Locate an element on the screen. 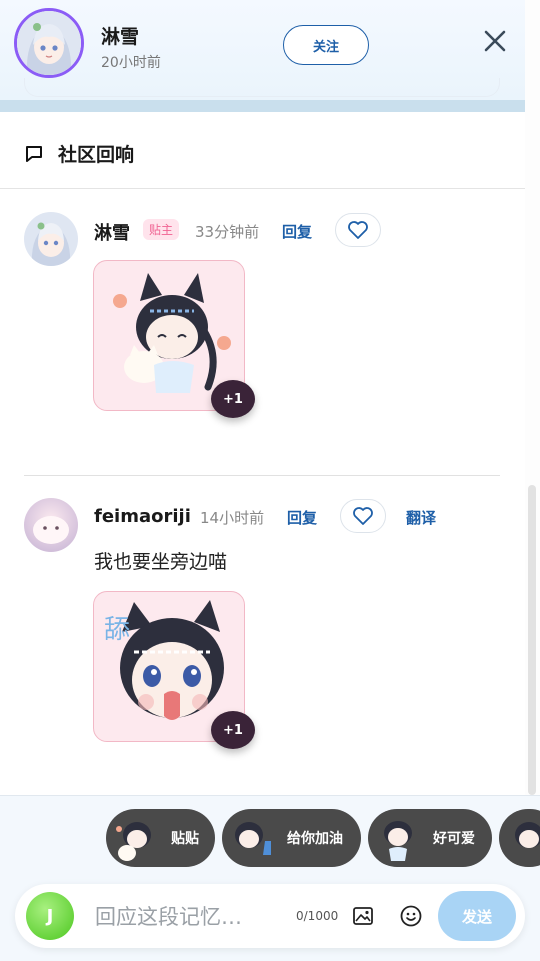 This screenshot has height=961, width=540. section-divider is located at coordinates (262, 188).